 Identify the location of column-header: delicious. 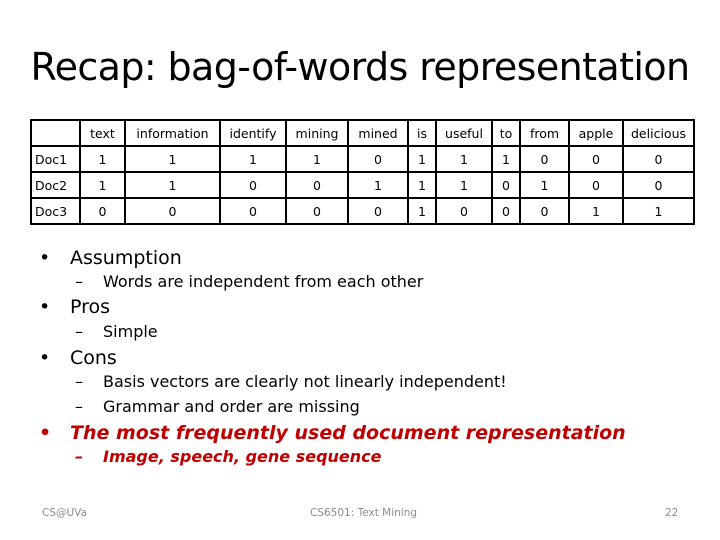
(658, 133).